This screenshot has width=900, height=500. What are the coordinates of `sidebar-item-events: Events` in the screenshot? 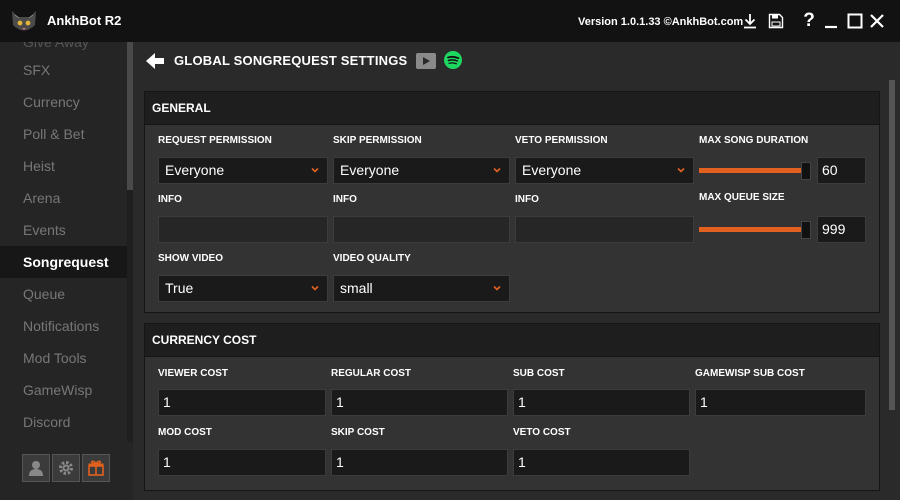 It's located at (63, 230).